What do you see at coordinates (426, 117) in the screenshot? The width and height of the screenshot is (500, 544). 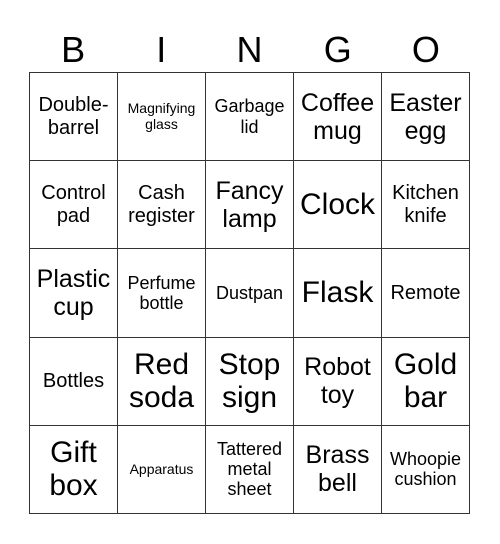 I see `bingo-cell: Easter egg` at bounding box center [426, 117].